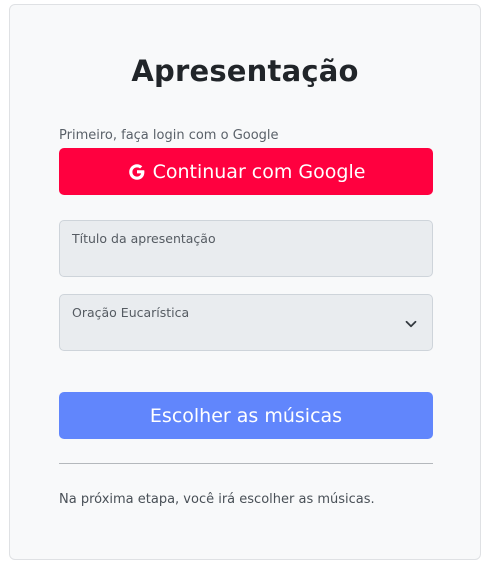 The image size is (490, 571). What do you see at coordinates (169, 135) in the screenshot?
I see `login-hint: Primeiro, faça login com o Google` at bounding box center [169, 135].